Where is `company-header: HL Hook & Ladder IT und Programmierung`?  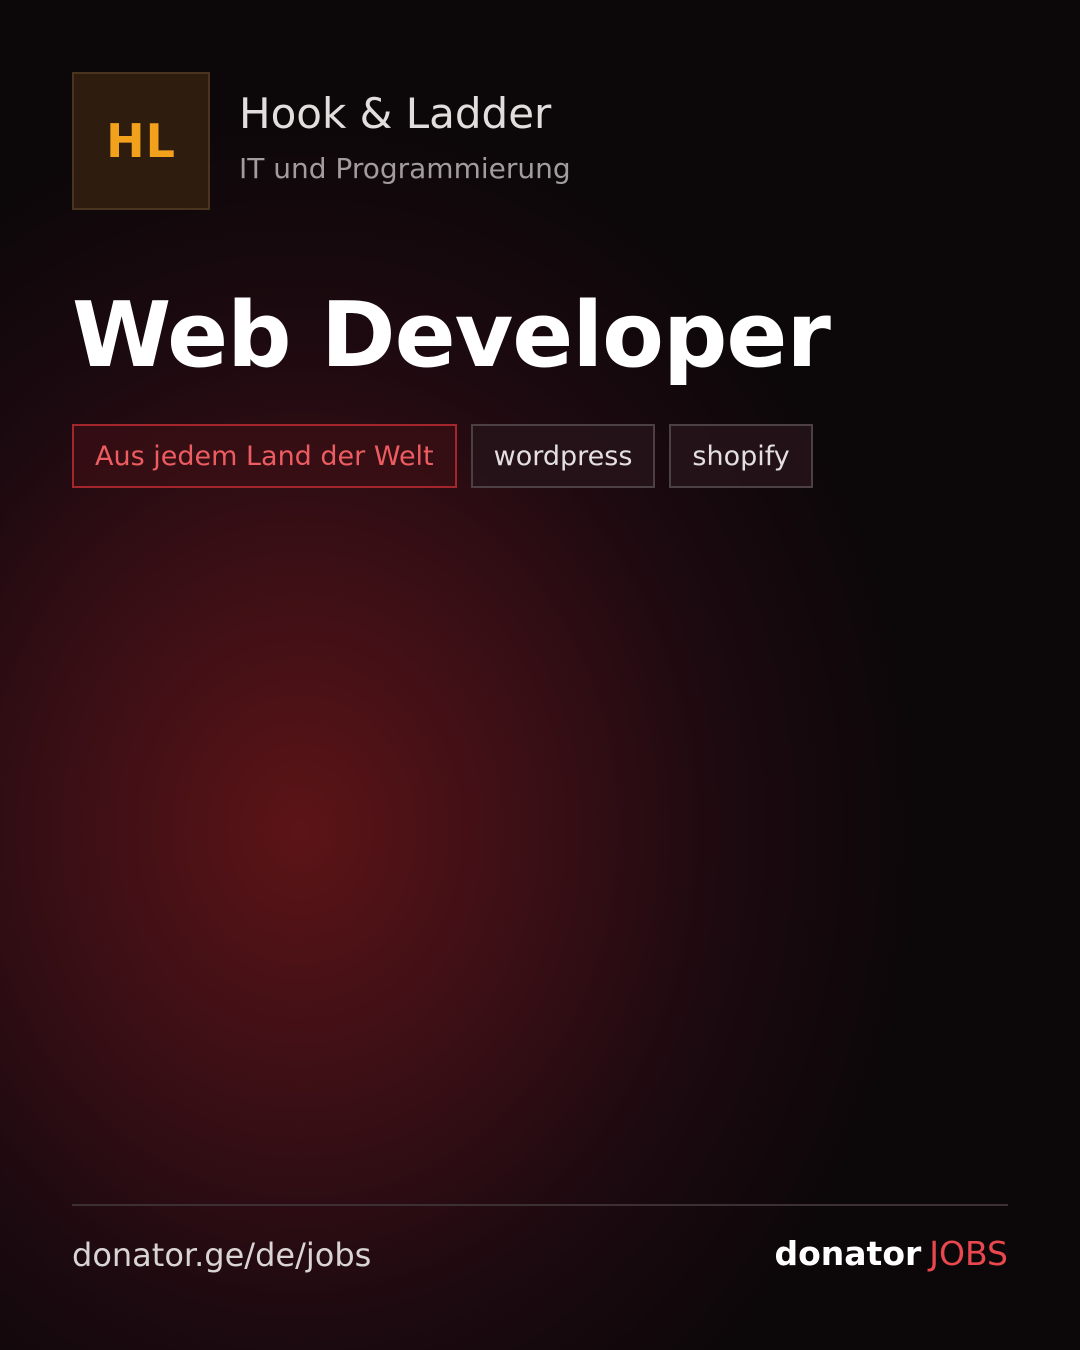 company-header: HL Hook & Ladder IT und Programmierung is located at coordinates (321, 141).